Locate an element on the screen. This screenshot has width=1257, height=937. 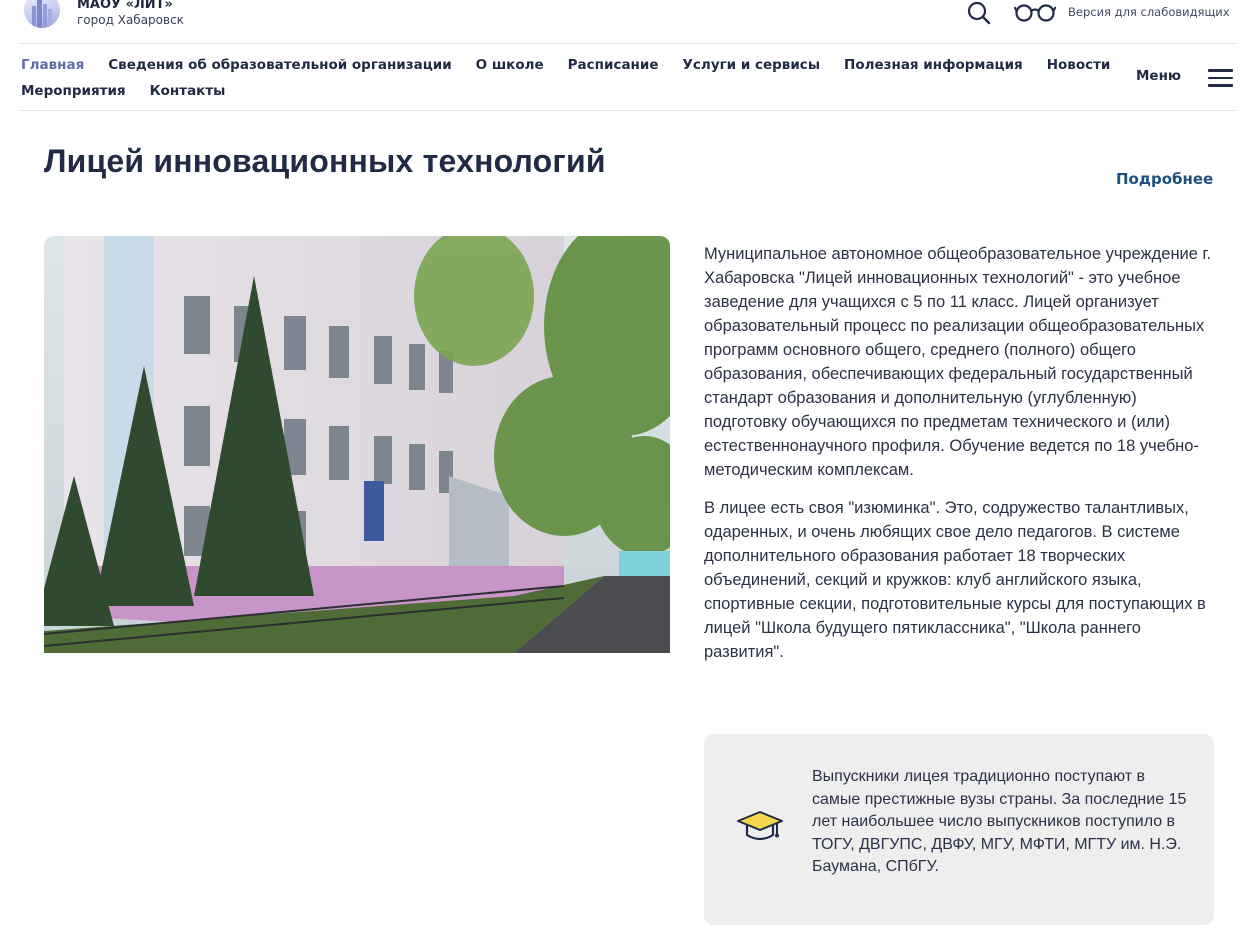
graduation-cap-icon is located at coordinates (760, 826).